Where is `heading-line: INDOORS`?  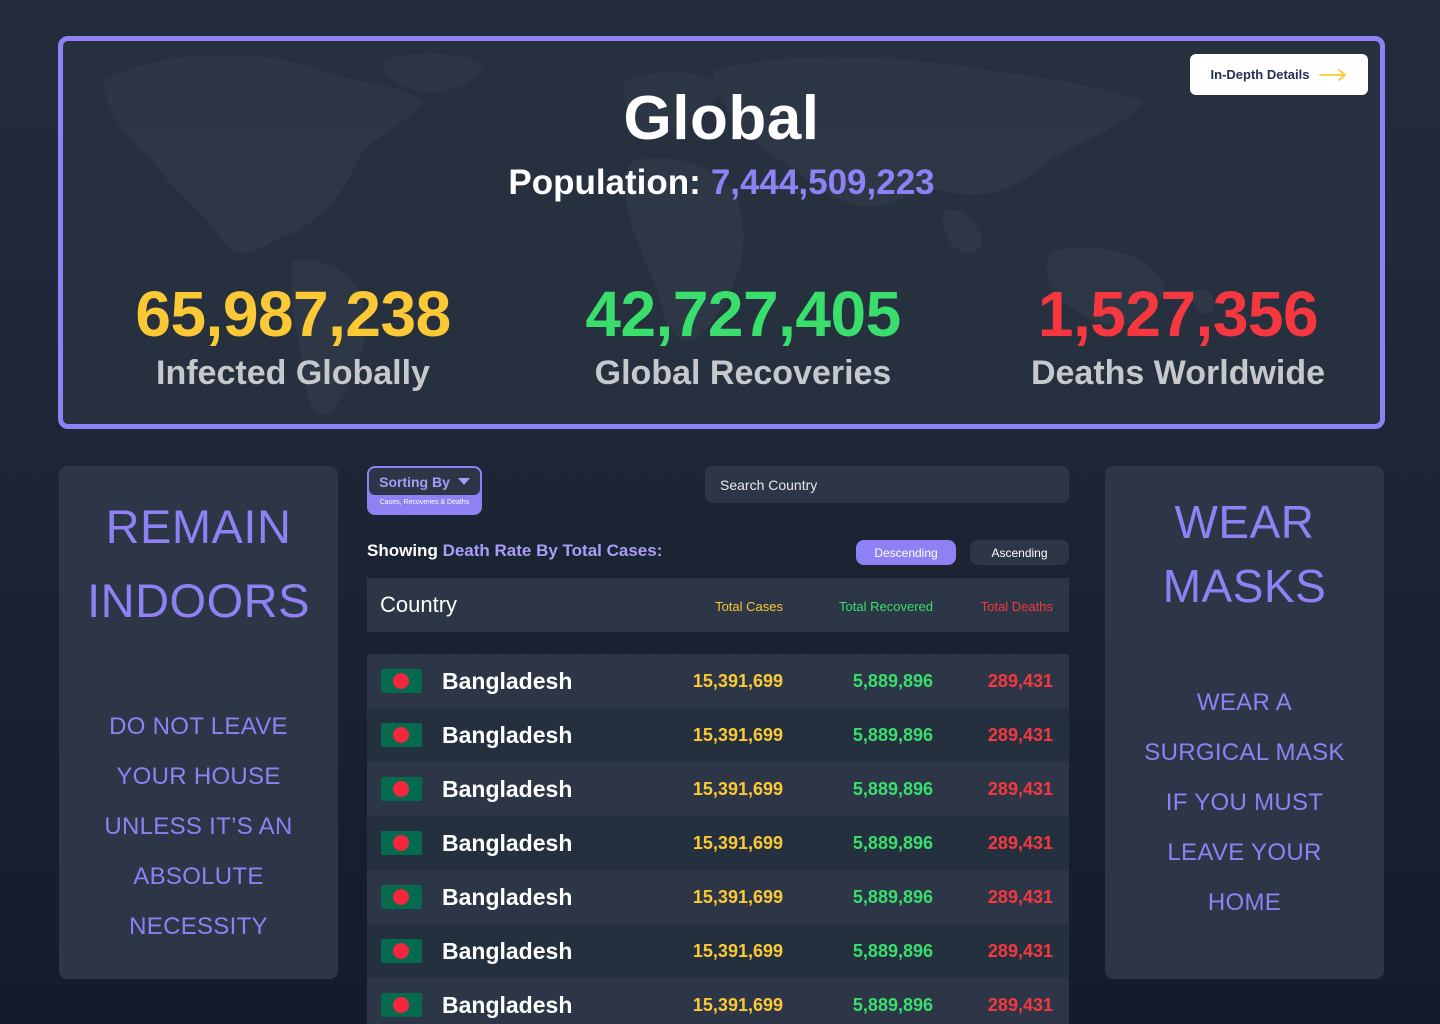 heading-line: INDOORS is located at coordinates (198, 600).